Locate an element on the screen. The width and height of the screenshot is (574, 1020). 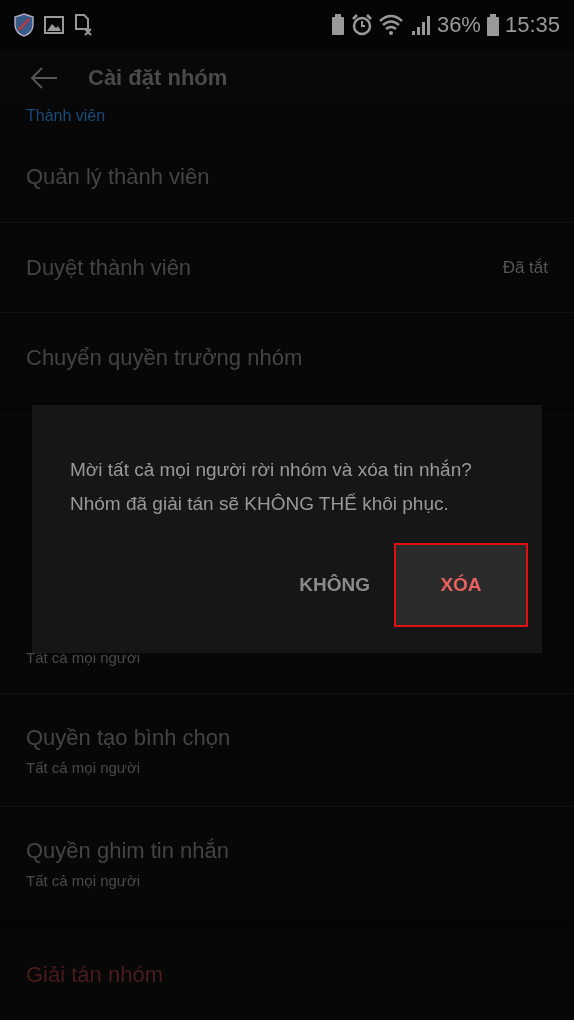
battery-icon is located at coordinates (492, 25).